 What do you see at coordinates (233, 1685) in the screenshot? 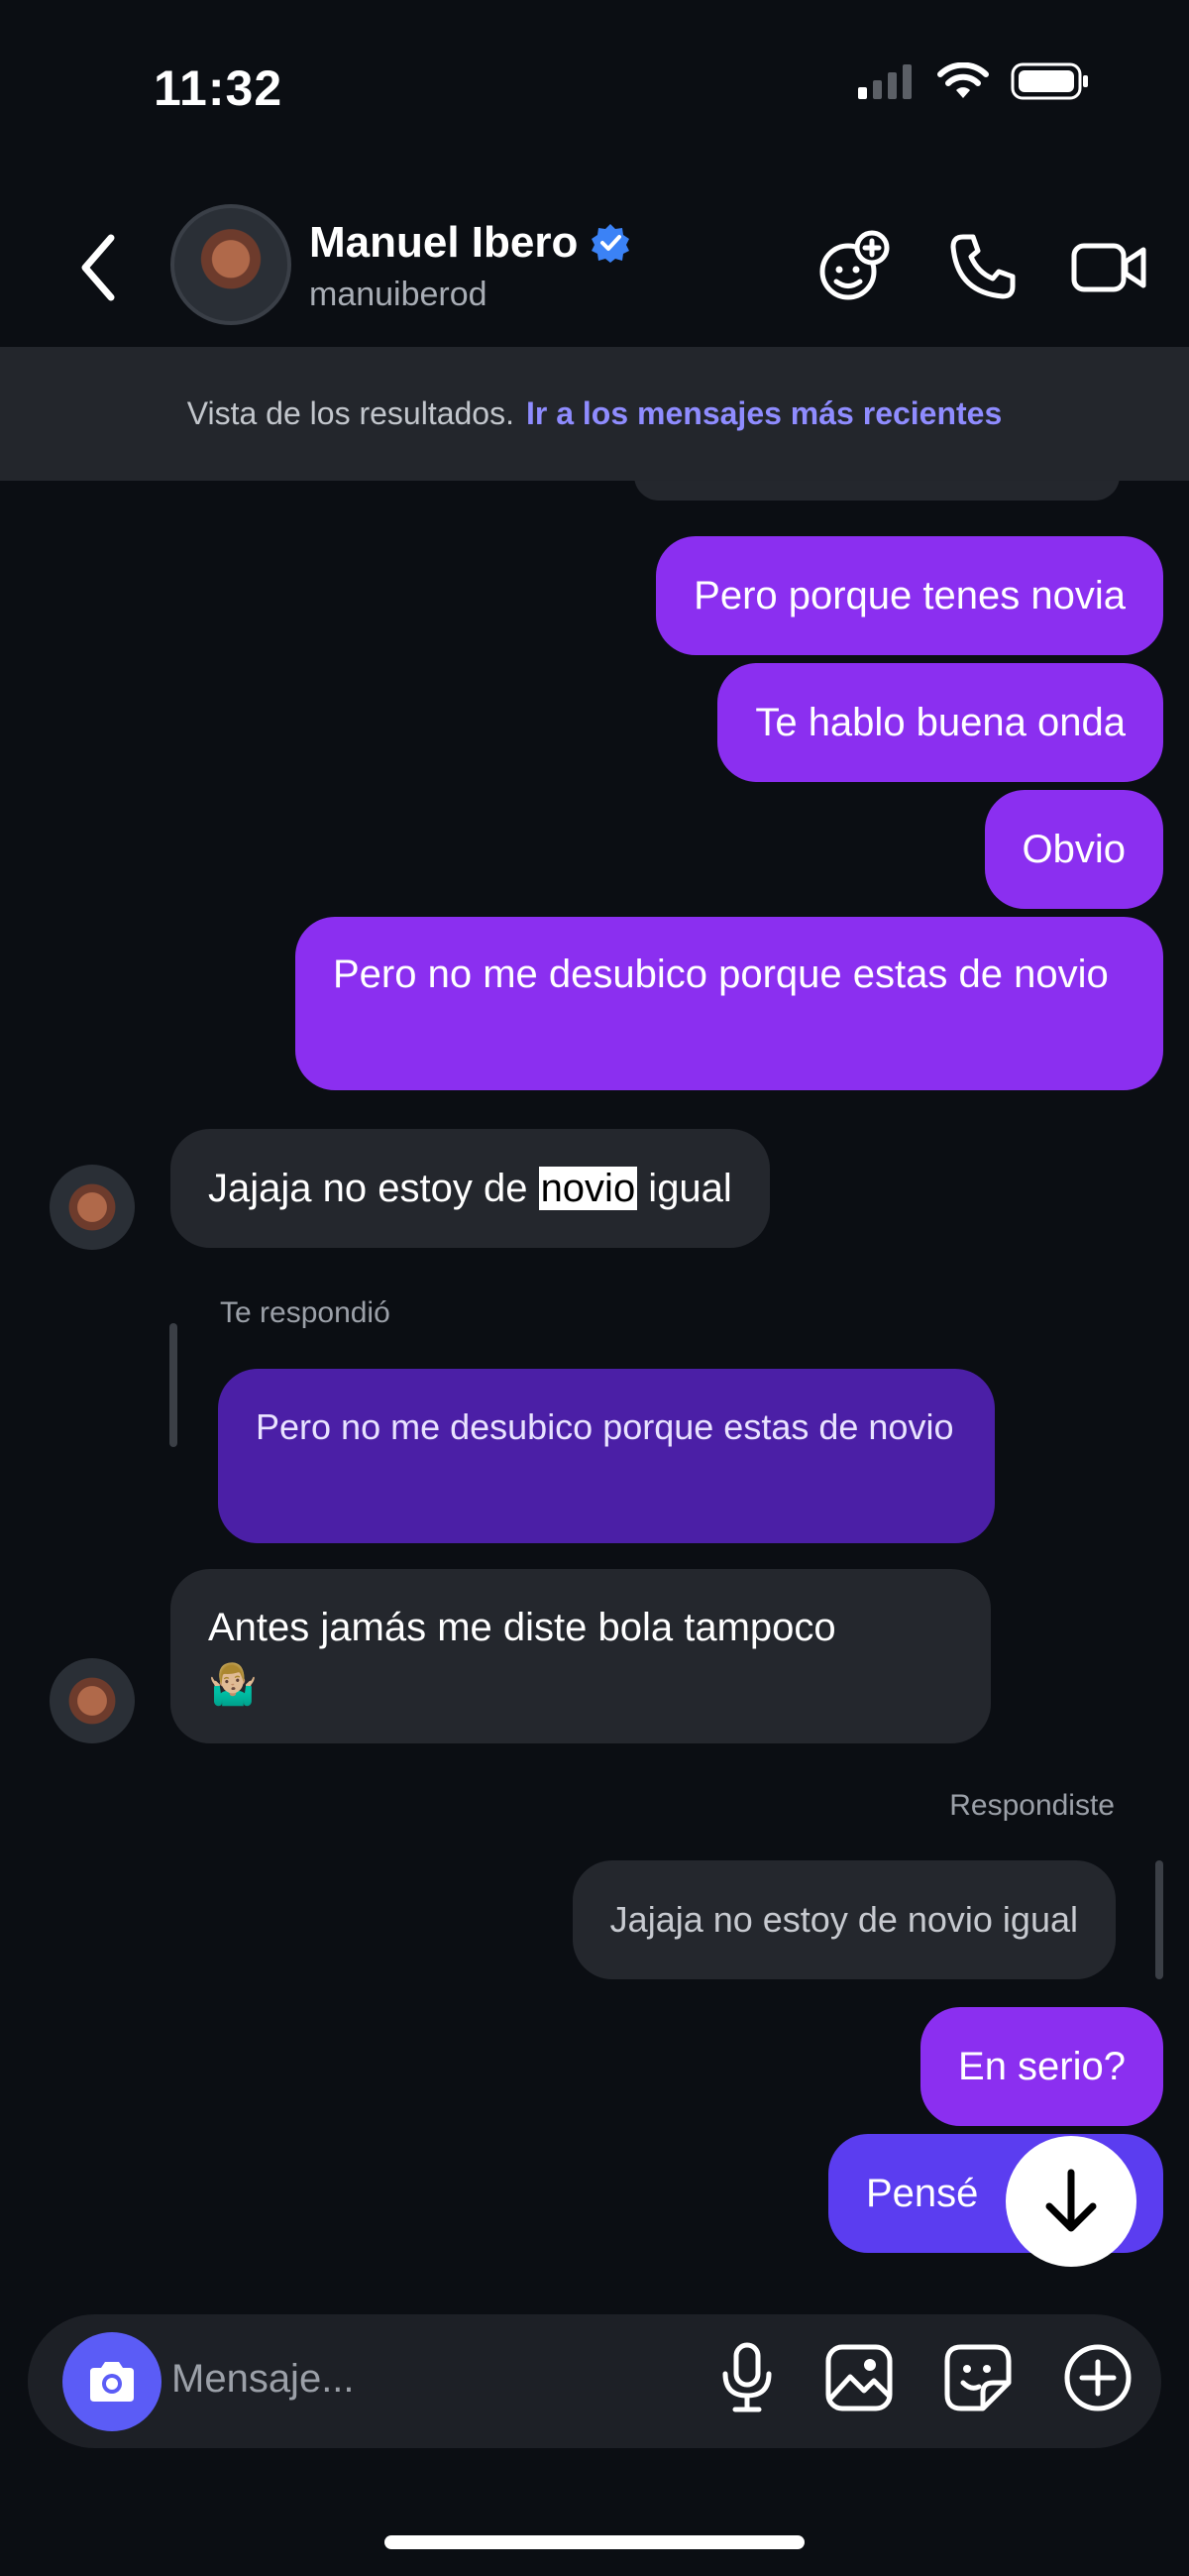
I see `shrug-emoji: 🤷🏼‍♂️` at bounding box center [233, 1685].